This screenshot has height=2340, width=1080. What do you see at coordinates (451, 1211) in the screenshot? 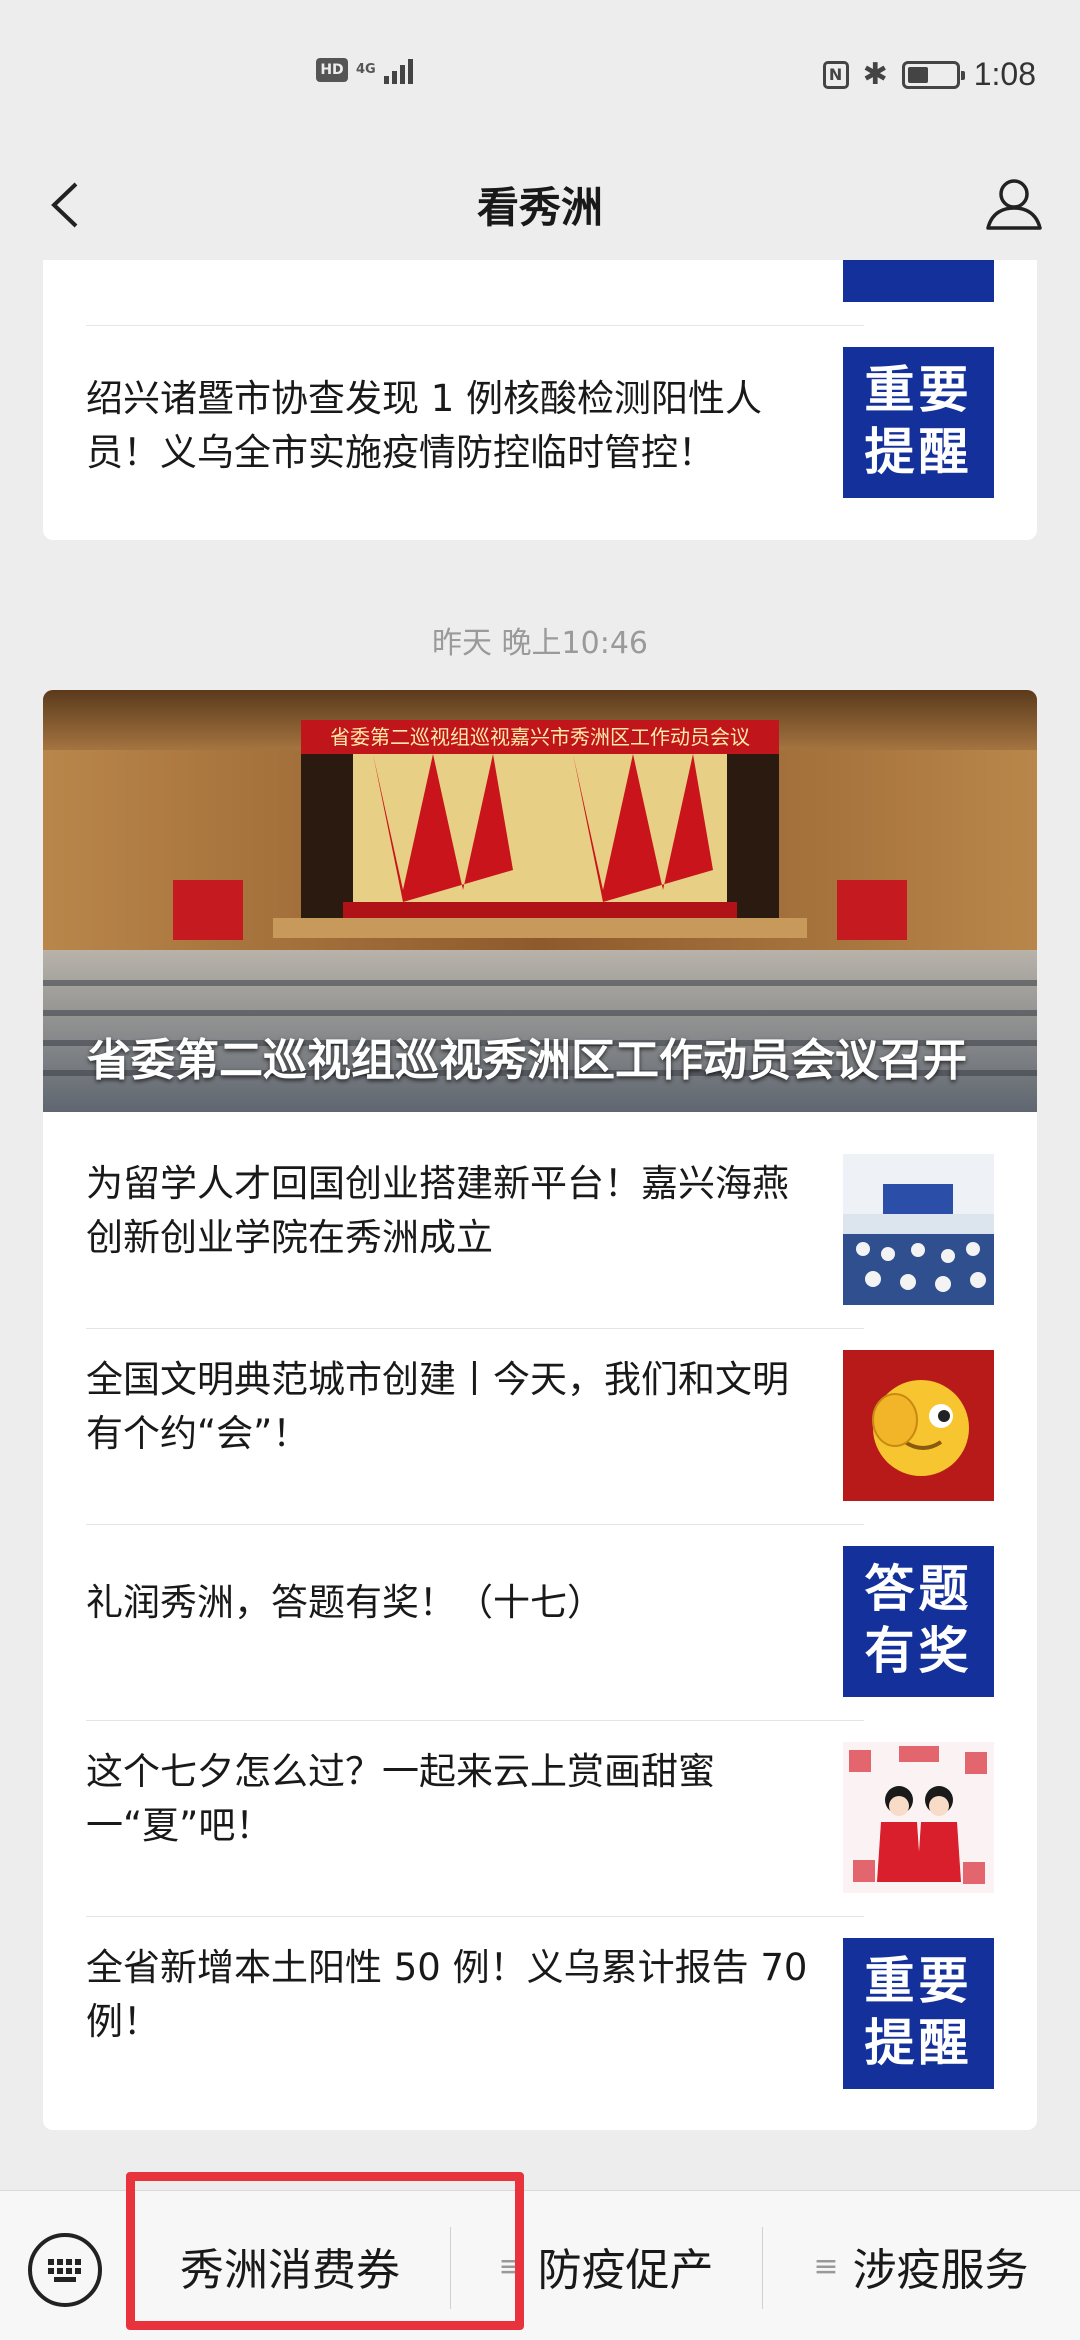
I see `article-title: 为留学人才回国创业搭建新平台！嘉兴海燕创新创业学院在秀洲成立` at bounding box center [451, 1211].